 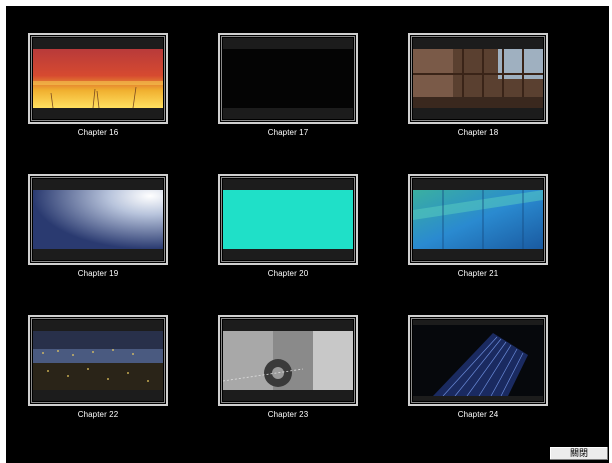 I want to click on night-harbor-image, so click(x=98, y=360).